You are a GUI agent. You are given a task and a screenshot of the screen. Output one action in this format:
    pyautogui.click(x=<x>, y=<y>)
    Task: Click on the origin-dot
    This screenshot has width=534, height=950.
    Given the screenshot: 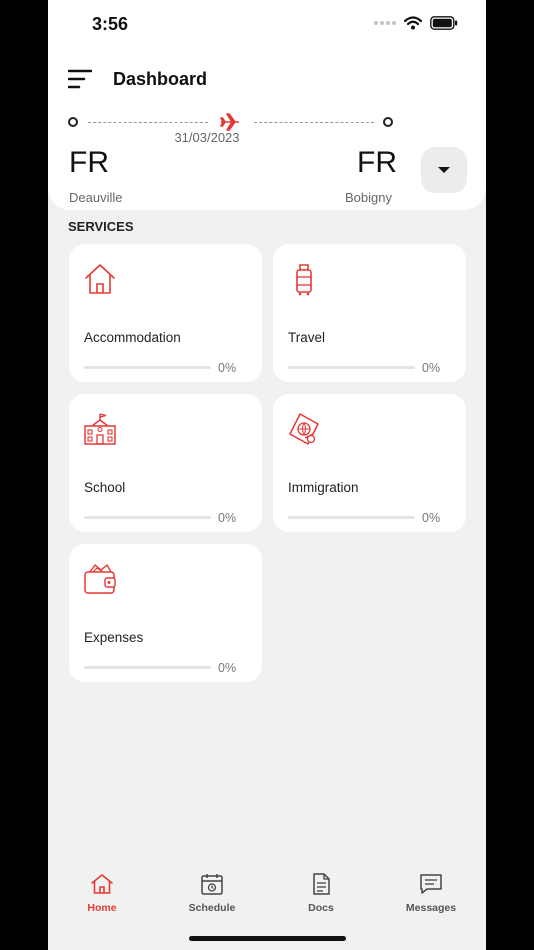 What is the action you would take?
    pyautogui.click(x=73, y=122)
    